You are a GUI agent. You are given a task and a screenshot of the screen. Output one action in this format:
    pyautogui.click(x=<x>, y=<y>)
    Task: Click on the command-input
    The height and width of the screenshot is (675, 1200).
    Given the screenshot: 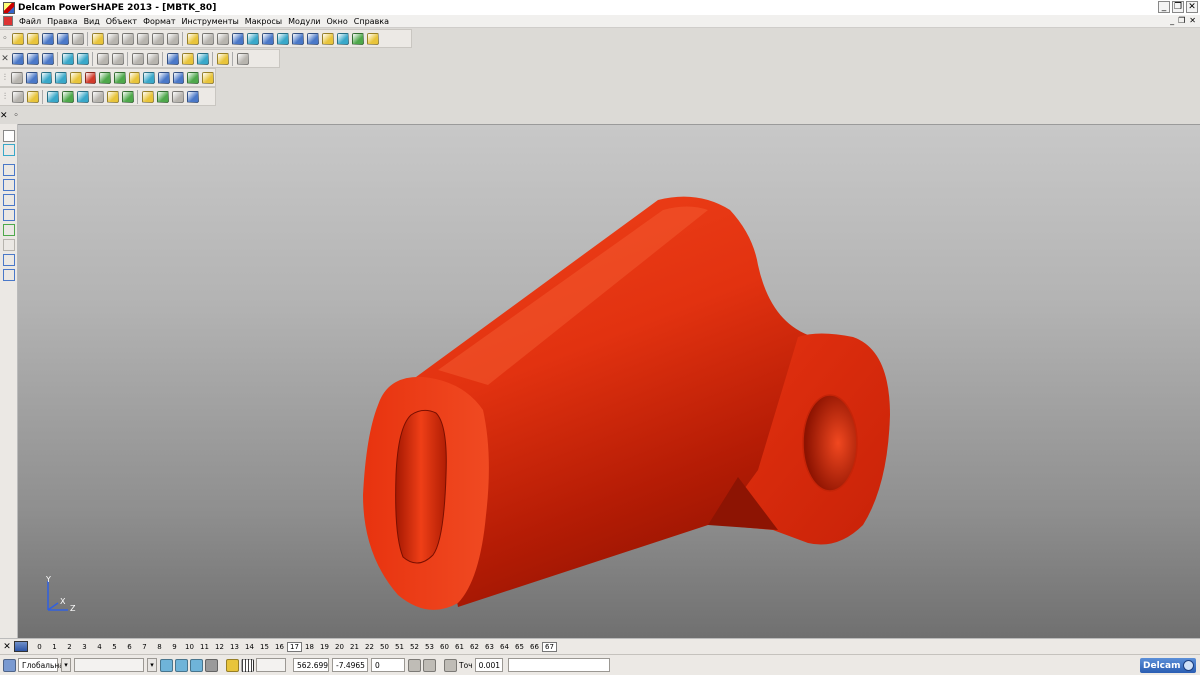 What is the action you would take?
    pyautogui.click(x=558, y=665)
    